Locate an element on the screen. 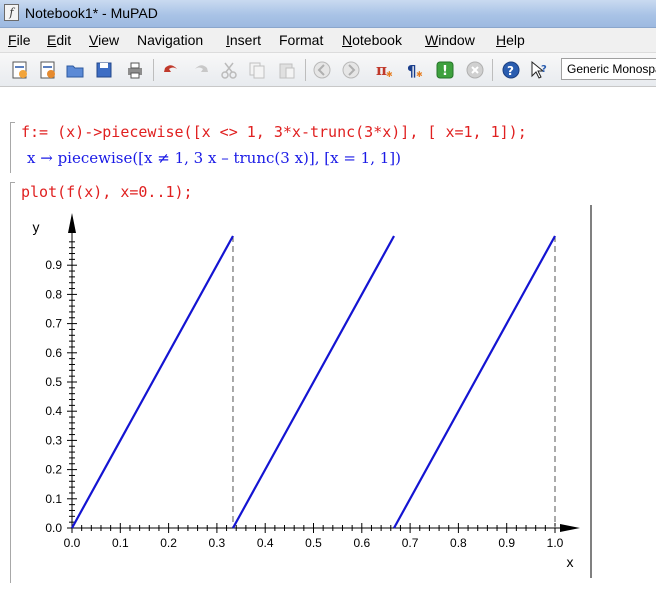 This screenshot has width=656, height=597. x-tick-label: 1.0 is located at coordinates (555, 543).